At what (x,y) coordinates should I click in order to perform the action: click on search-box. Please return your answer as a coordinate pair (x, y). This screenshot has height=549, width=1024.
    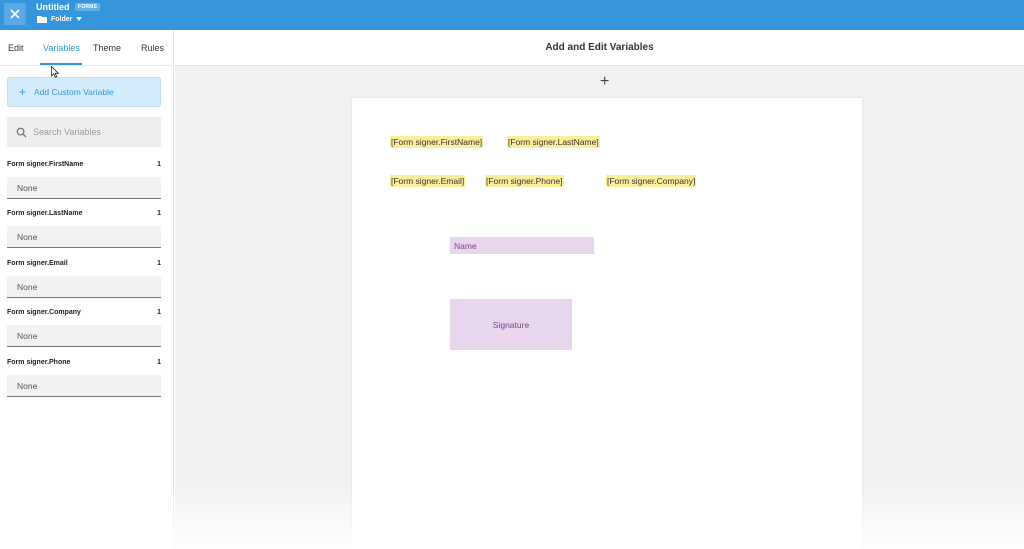
    Looking at the image, I should click on (84, 132).